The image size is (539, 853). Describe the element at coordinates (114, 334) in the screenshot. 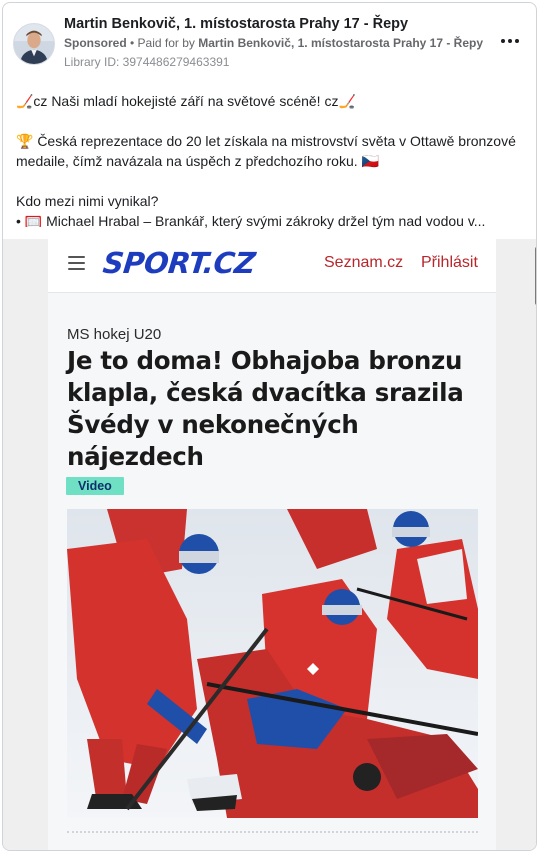

I see `article-section: MS hokej U20` at that location.